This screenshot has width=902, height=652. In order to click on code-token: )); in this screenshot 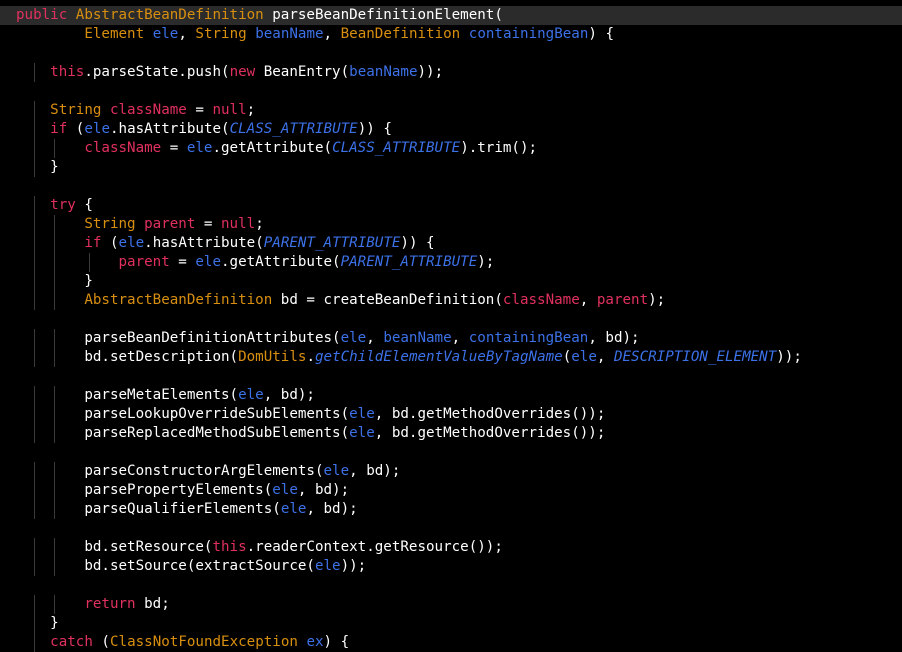, I will do `click(353, 566)`.